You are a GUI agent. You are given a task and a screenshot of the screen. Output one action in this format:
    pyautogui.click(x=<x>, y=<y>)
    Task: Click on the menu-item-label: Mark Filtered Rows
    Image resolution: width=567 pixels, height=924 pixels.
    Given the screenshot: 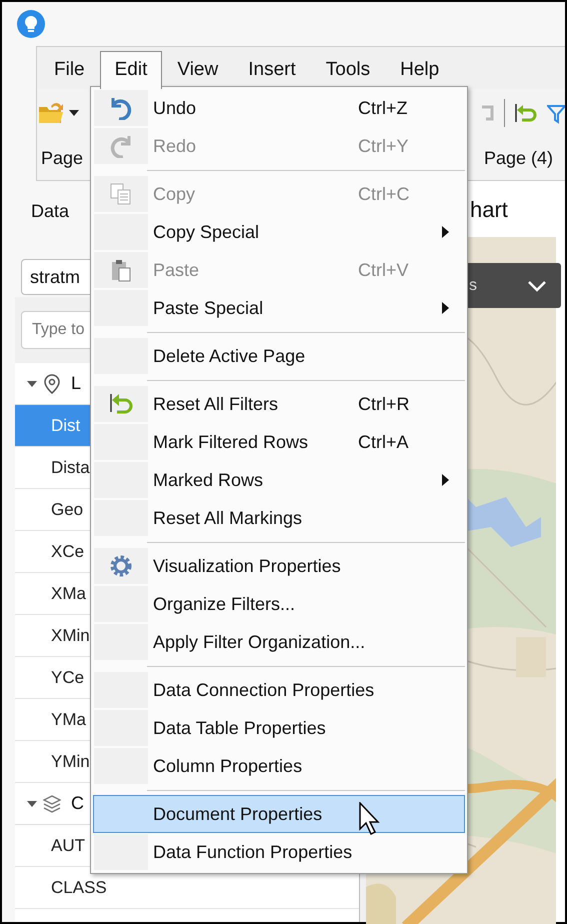 What is the action you would take?
    pyautogui.click(x=230, y=442)
    